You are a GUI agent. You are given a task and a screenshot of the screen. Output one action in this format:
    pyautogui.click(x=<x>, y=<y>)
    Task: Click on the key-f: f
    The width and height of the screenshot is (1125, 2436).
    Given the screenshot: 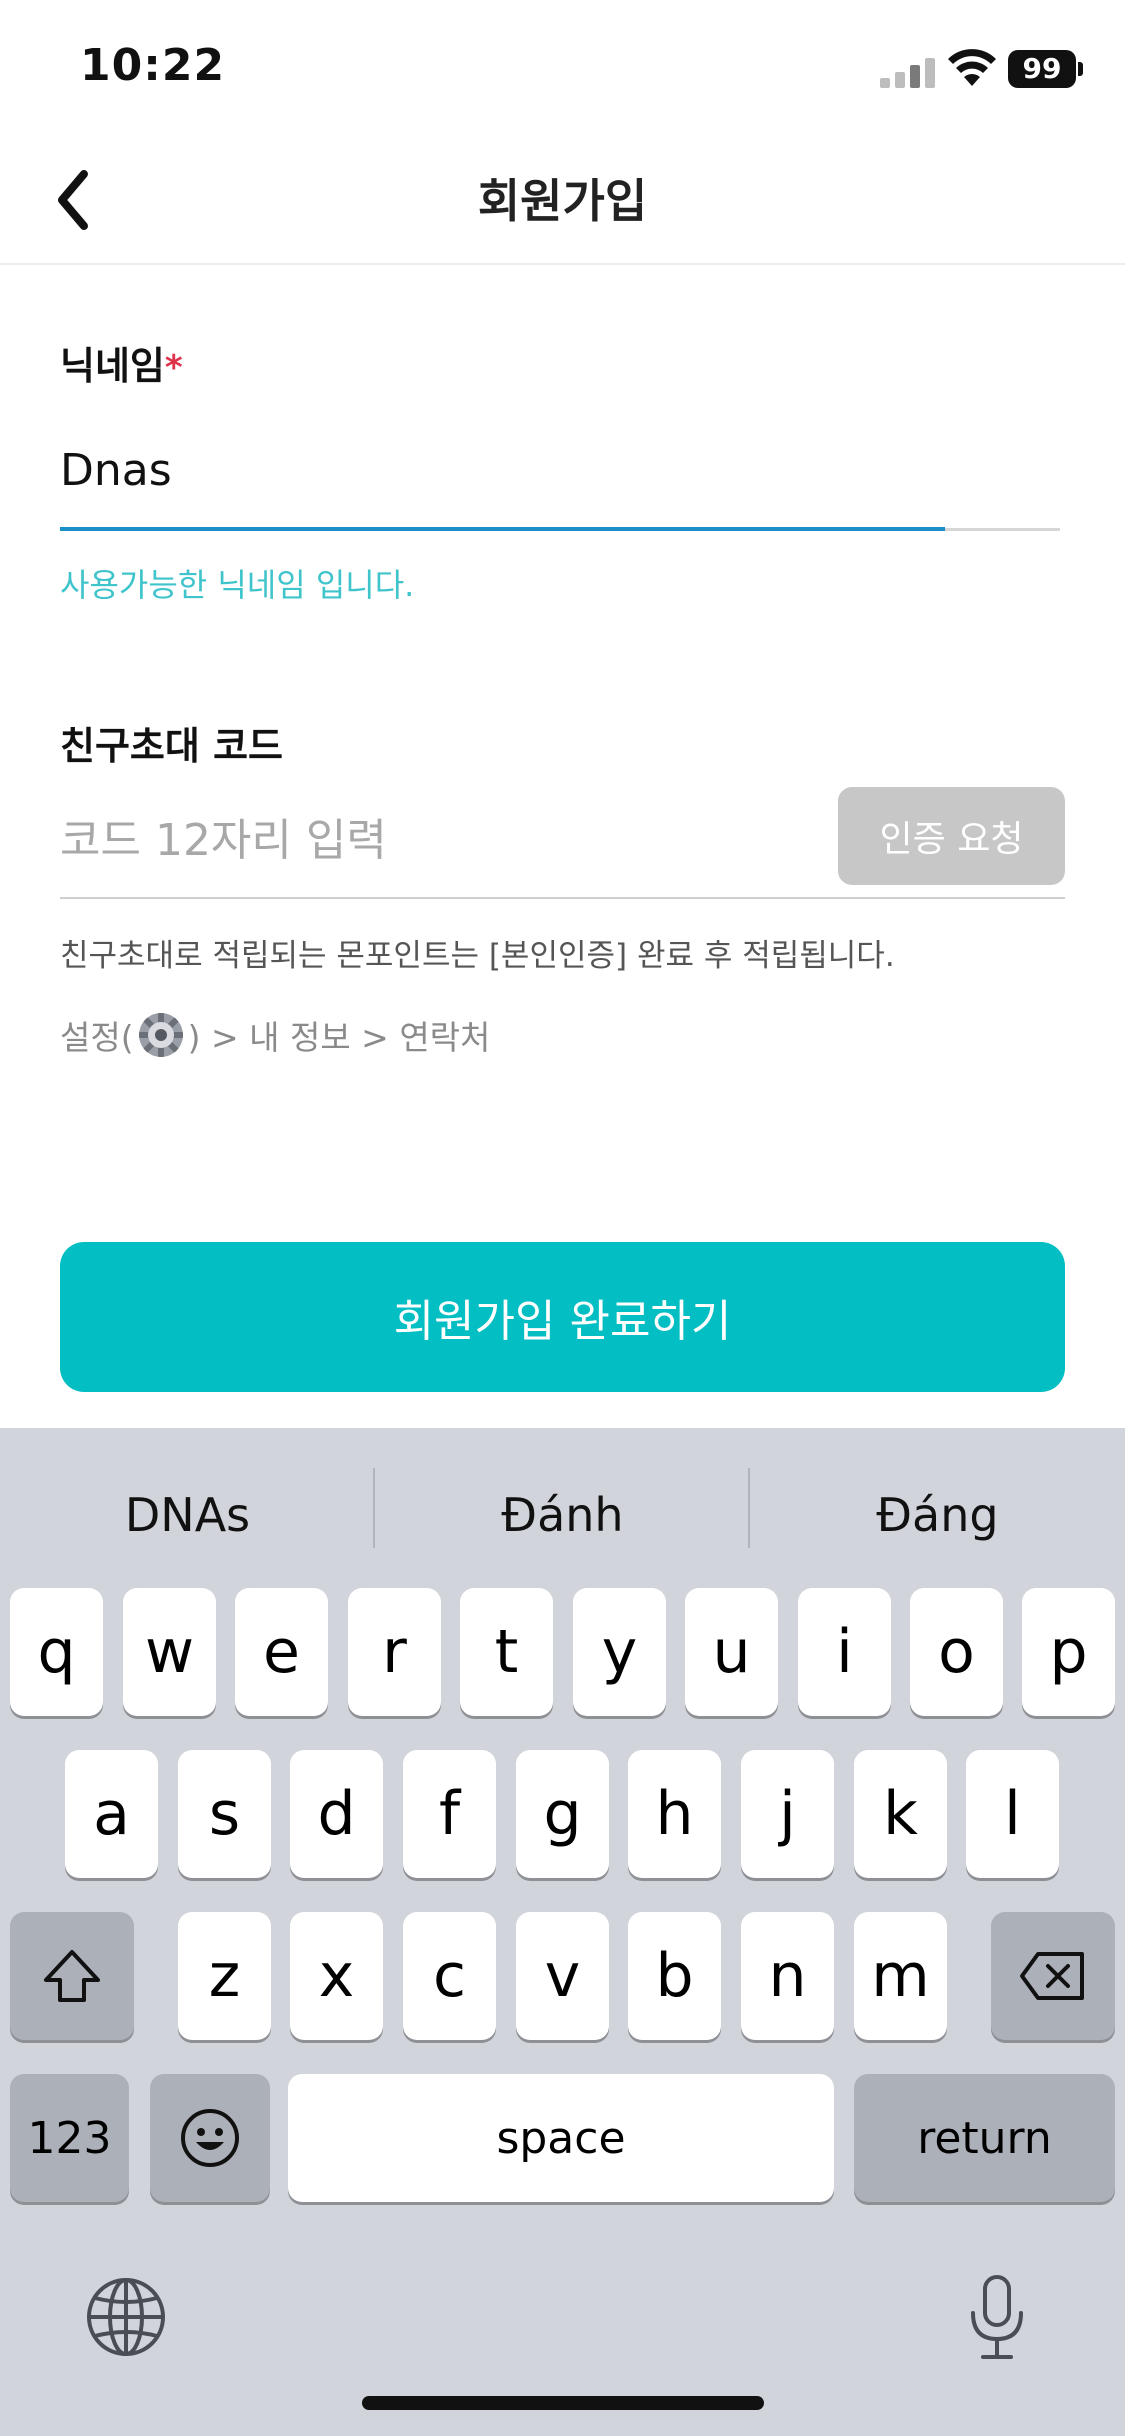 What is the action you would take?
    pyautogui.click(x=449, y=1814)
    